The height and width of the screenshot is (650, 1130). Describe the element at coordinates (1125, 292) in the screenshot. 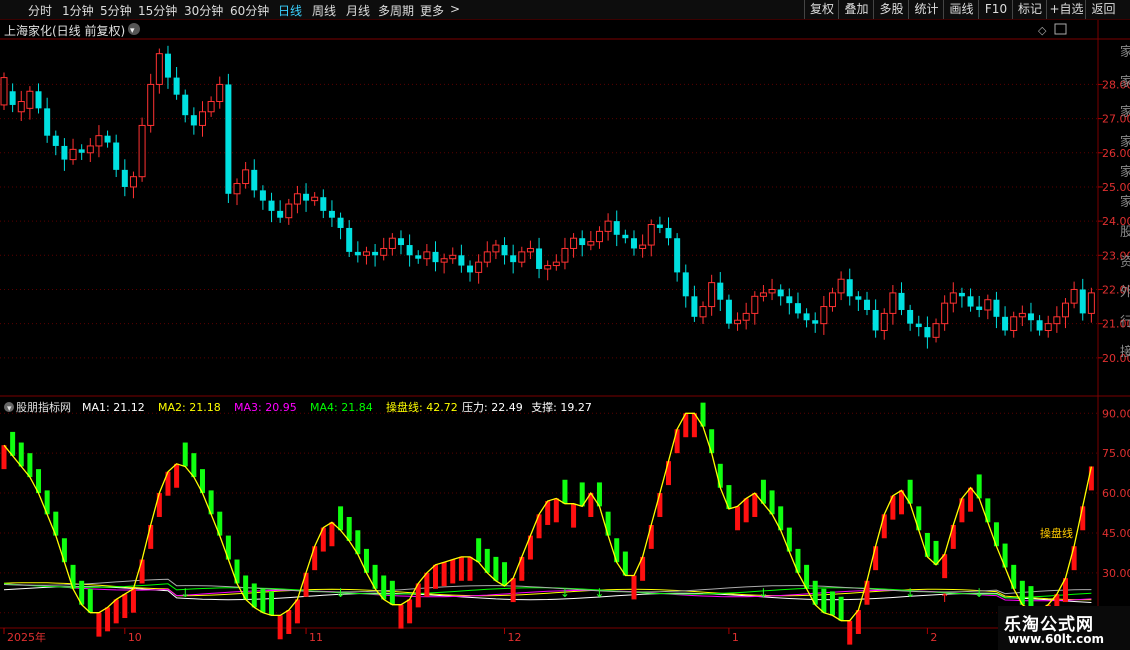

I see `right-panel-text: 外` at that location.